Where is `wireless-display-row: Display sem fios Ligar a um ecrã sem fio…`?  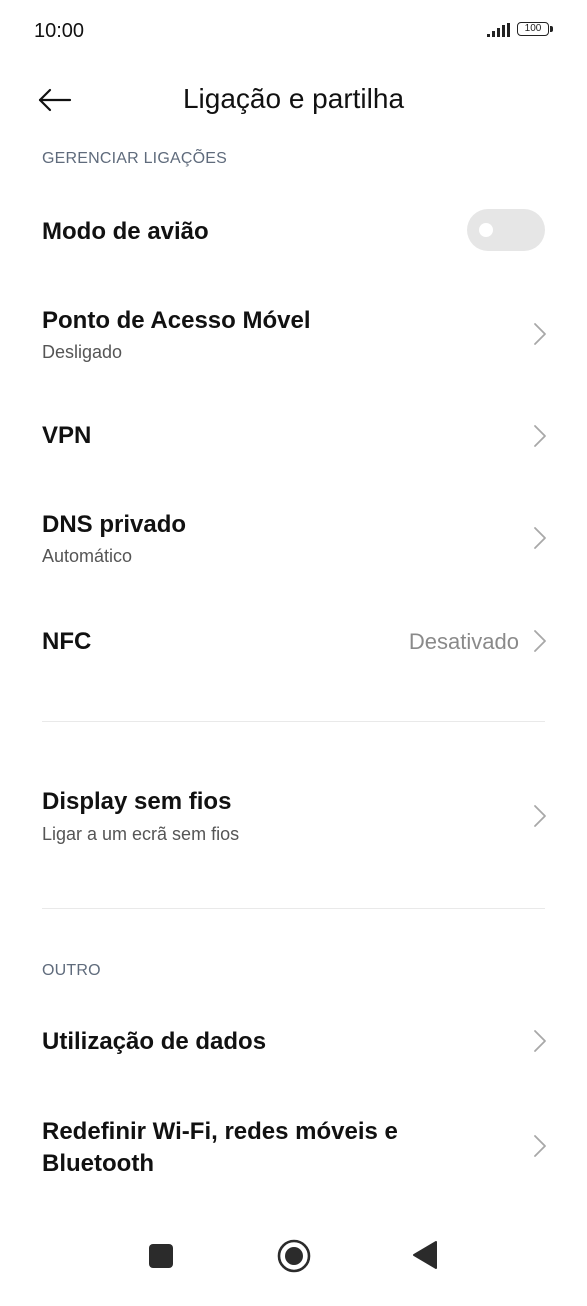 wireless-display-row: Display sem fios Ligar a um ecrã sem fio… is located at coordinates (293, 816).